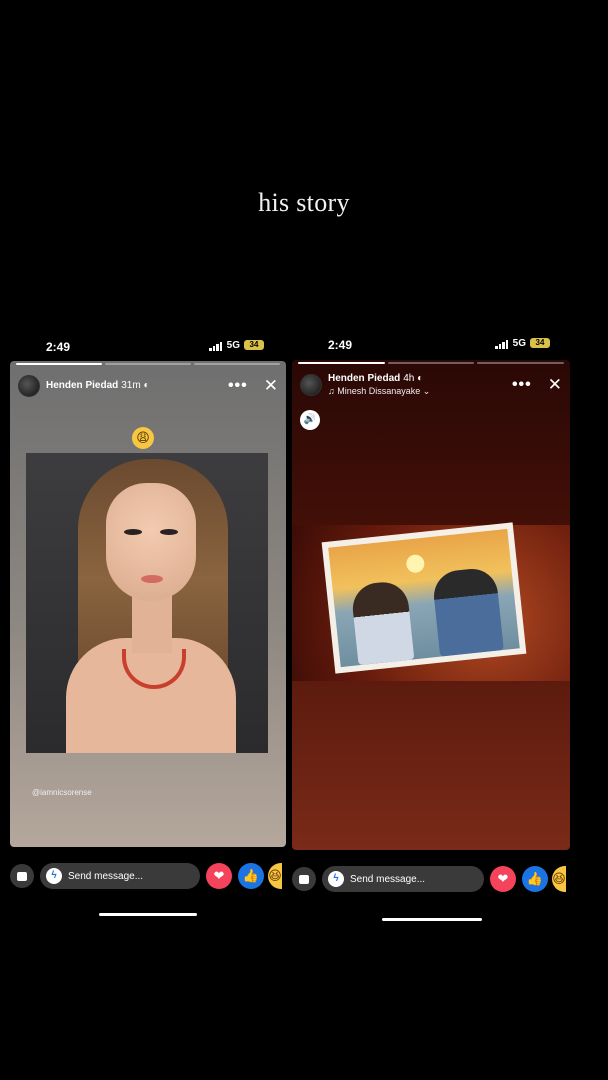 This screenshot has height=1080, width=608. Describe the element at coordinates (424, 598) in the screenshot. I see `couple-sunset-photo` at that location.